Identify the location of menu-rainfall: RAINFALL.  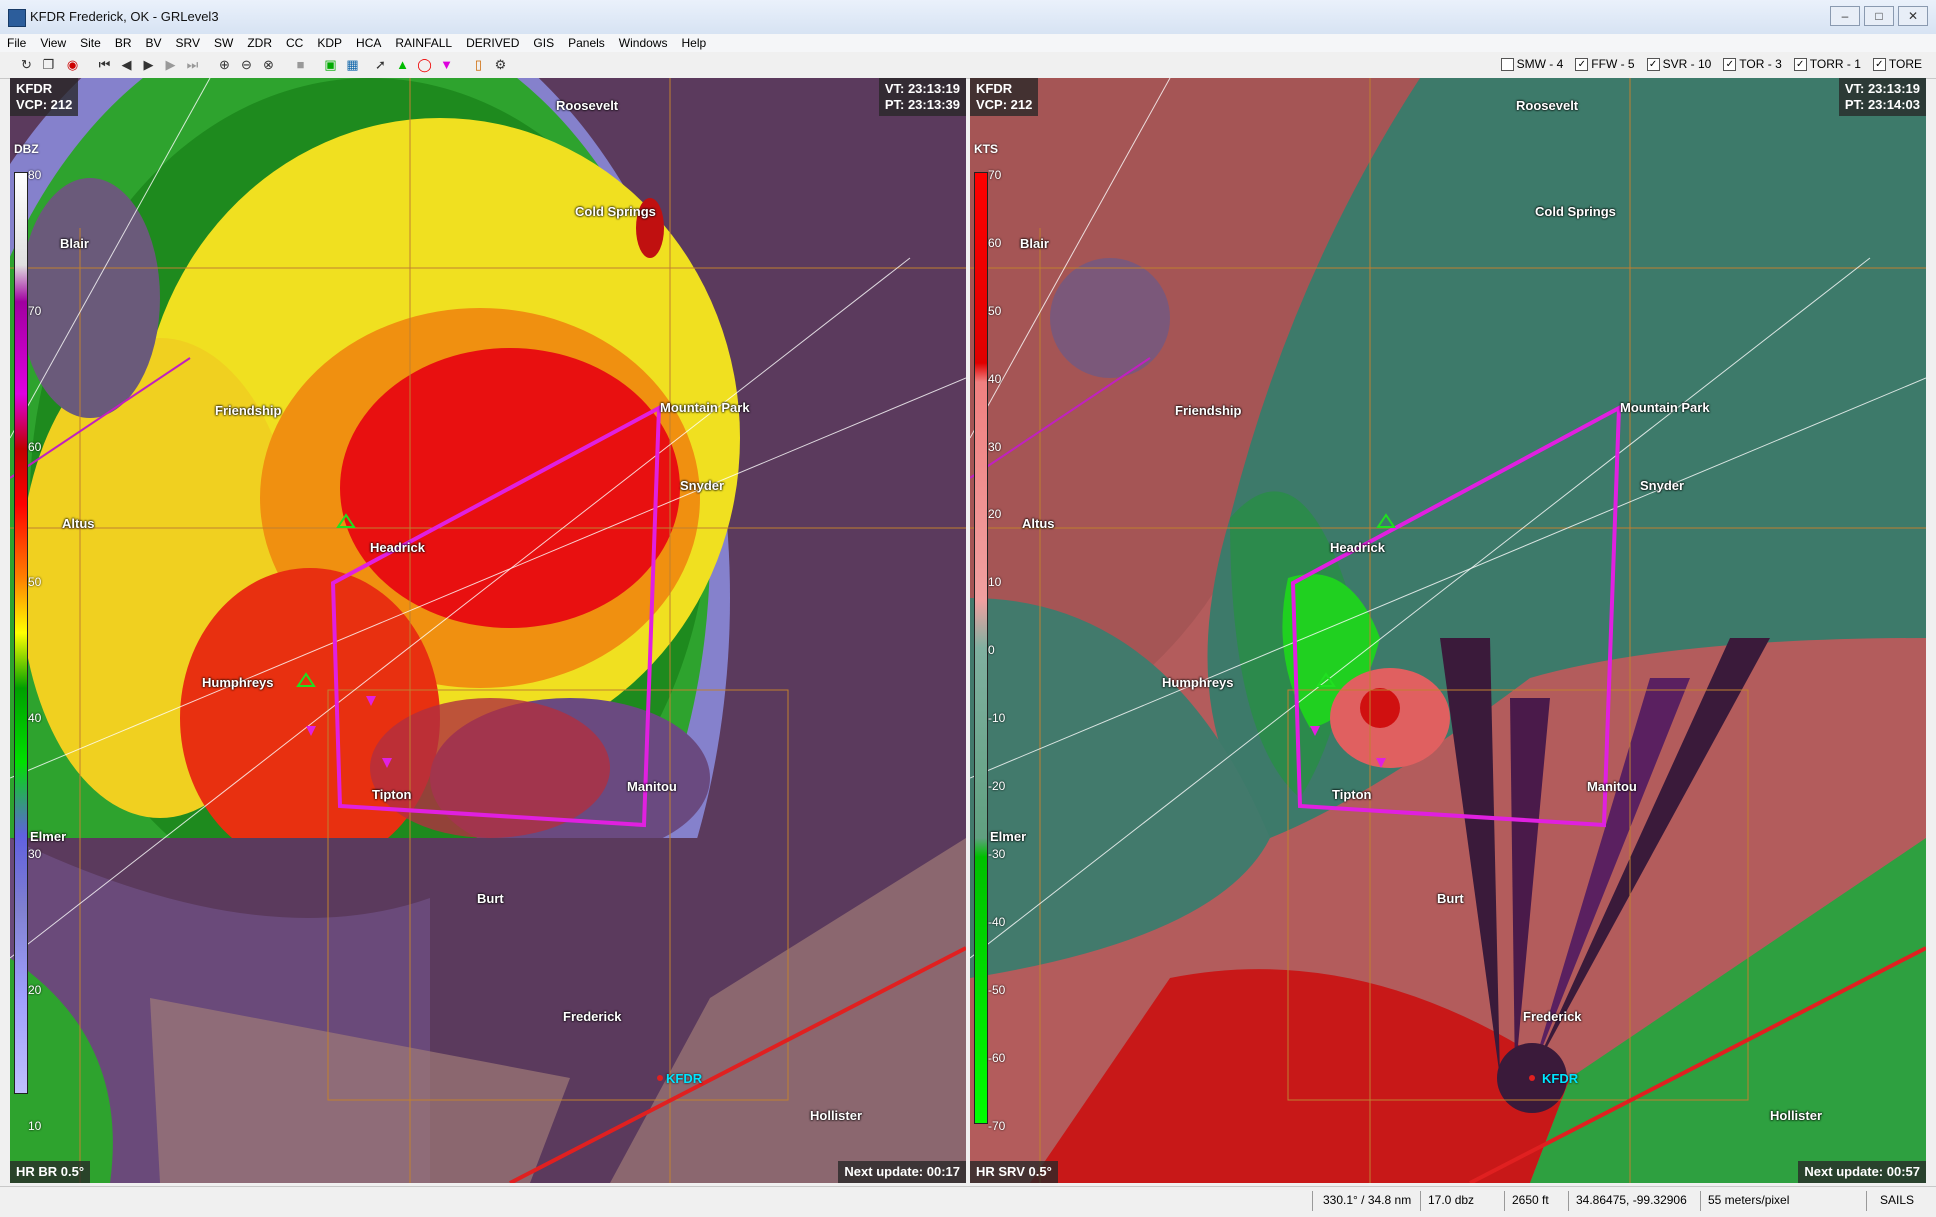
(423, 43).